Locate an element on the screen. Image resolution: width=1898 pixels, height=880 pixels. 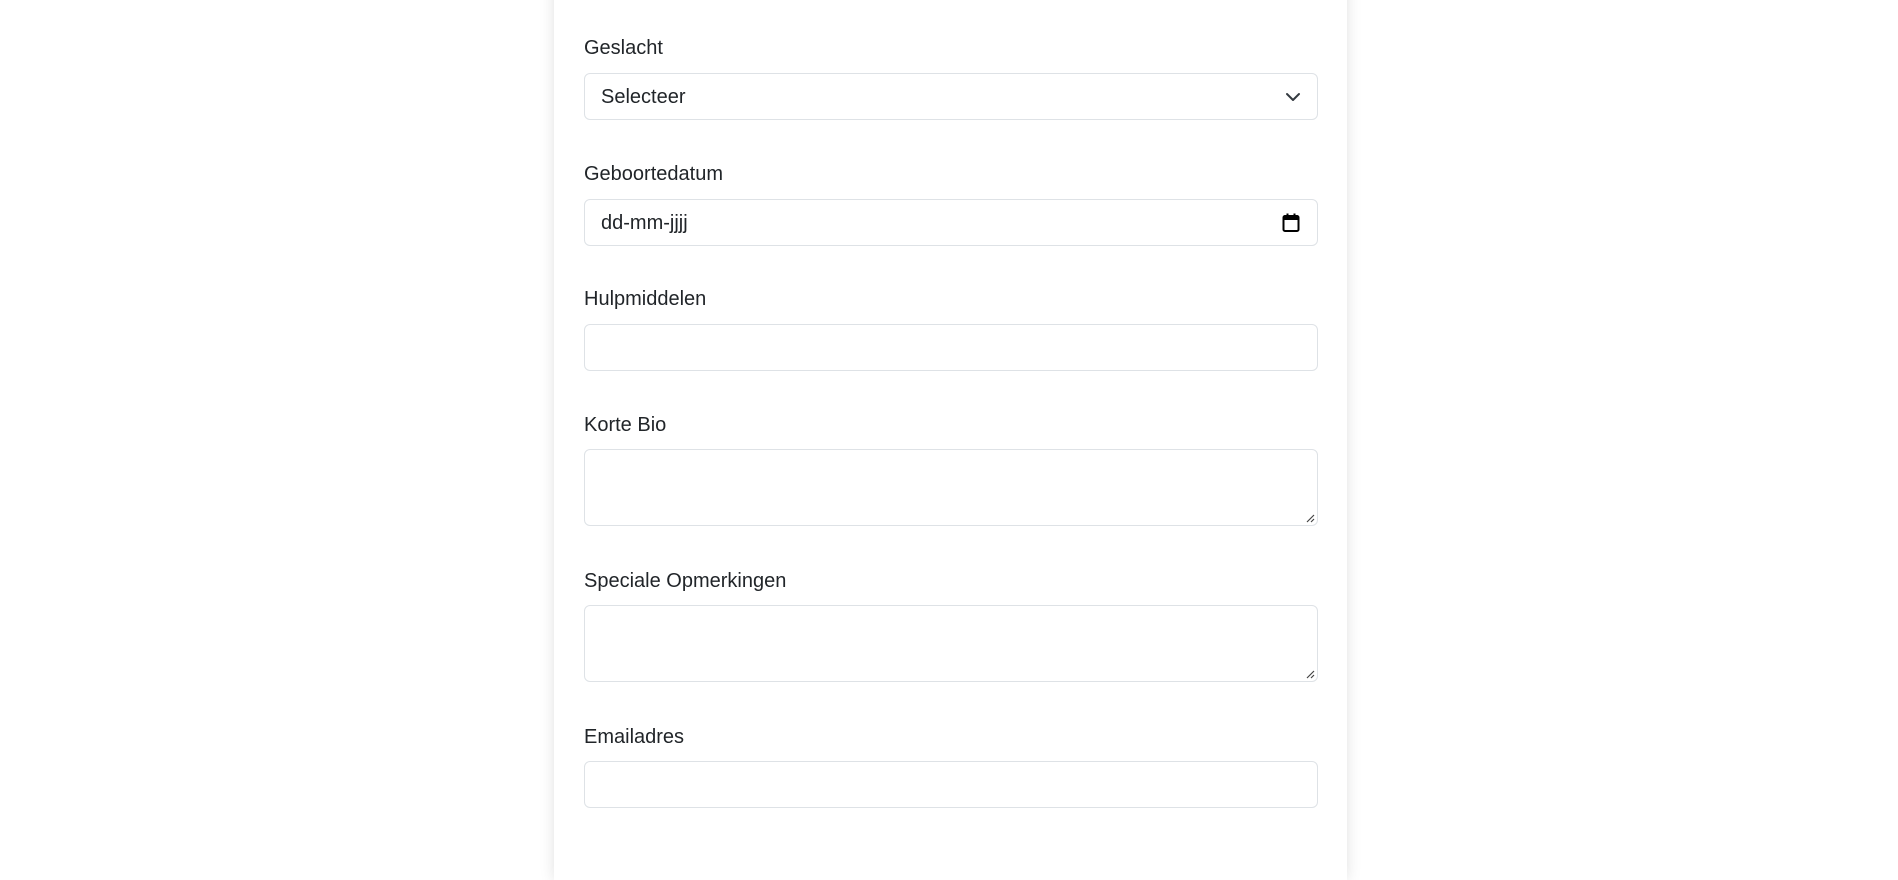
aids-group: Hulpmiddelen is located at coordinates (951, 329).